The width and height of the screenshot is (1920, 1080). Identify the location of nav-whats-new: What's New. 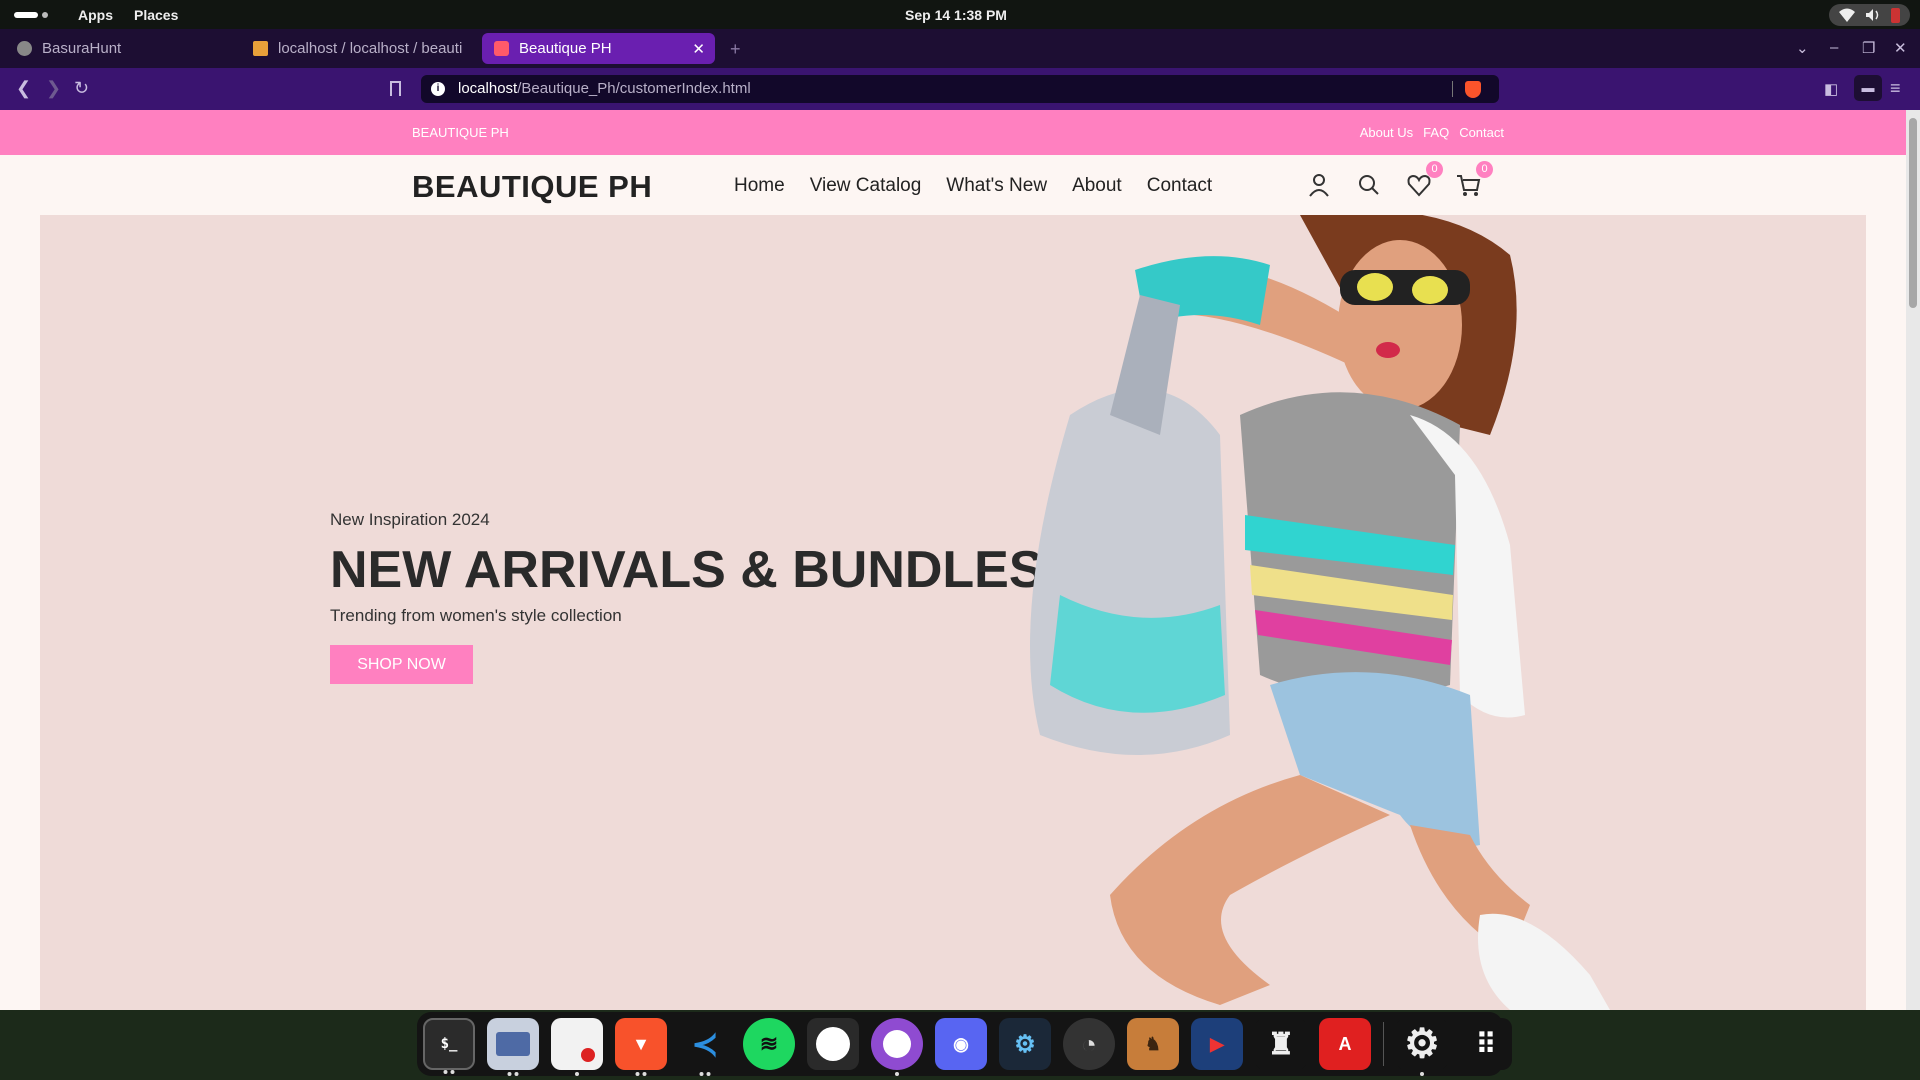
(996, 186).